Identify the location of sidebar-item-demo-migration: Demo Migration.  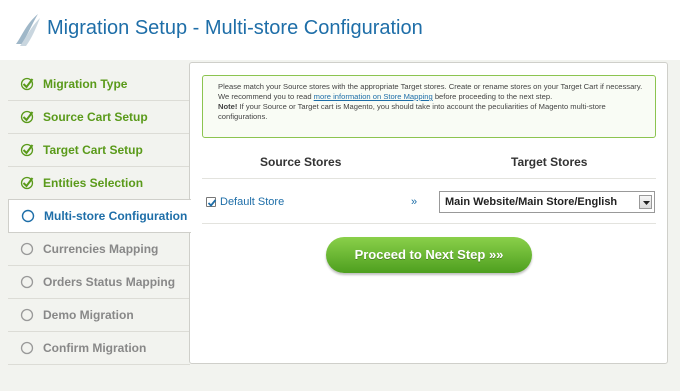
(99, 315).